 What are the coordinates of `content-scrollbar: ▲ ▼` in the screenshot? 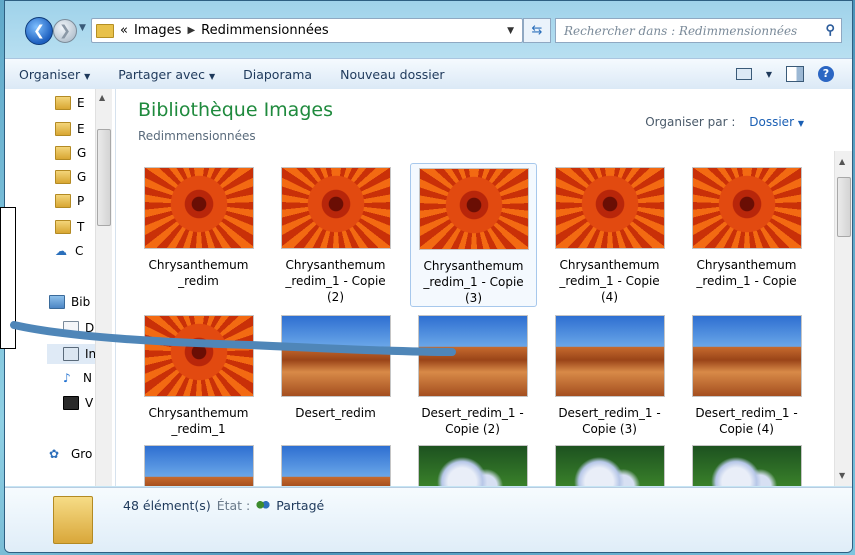 It's located at (843, 318).